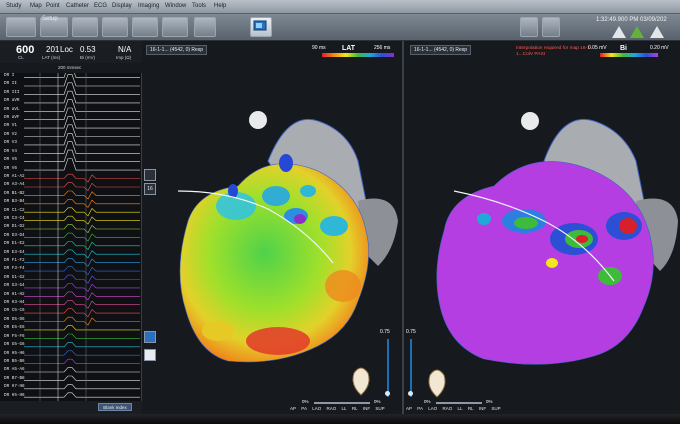 The height and width of the screenshot is (424, 680). What do you see at coordinates (53, 6) in the screenshot?
I see `menu-point: Point` at bounding box center [53, 6].